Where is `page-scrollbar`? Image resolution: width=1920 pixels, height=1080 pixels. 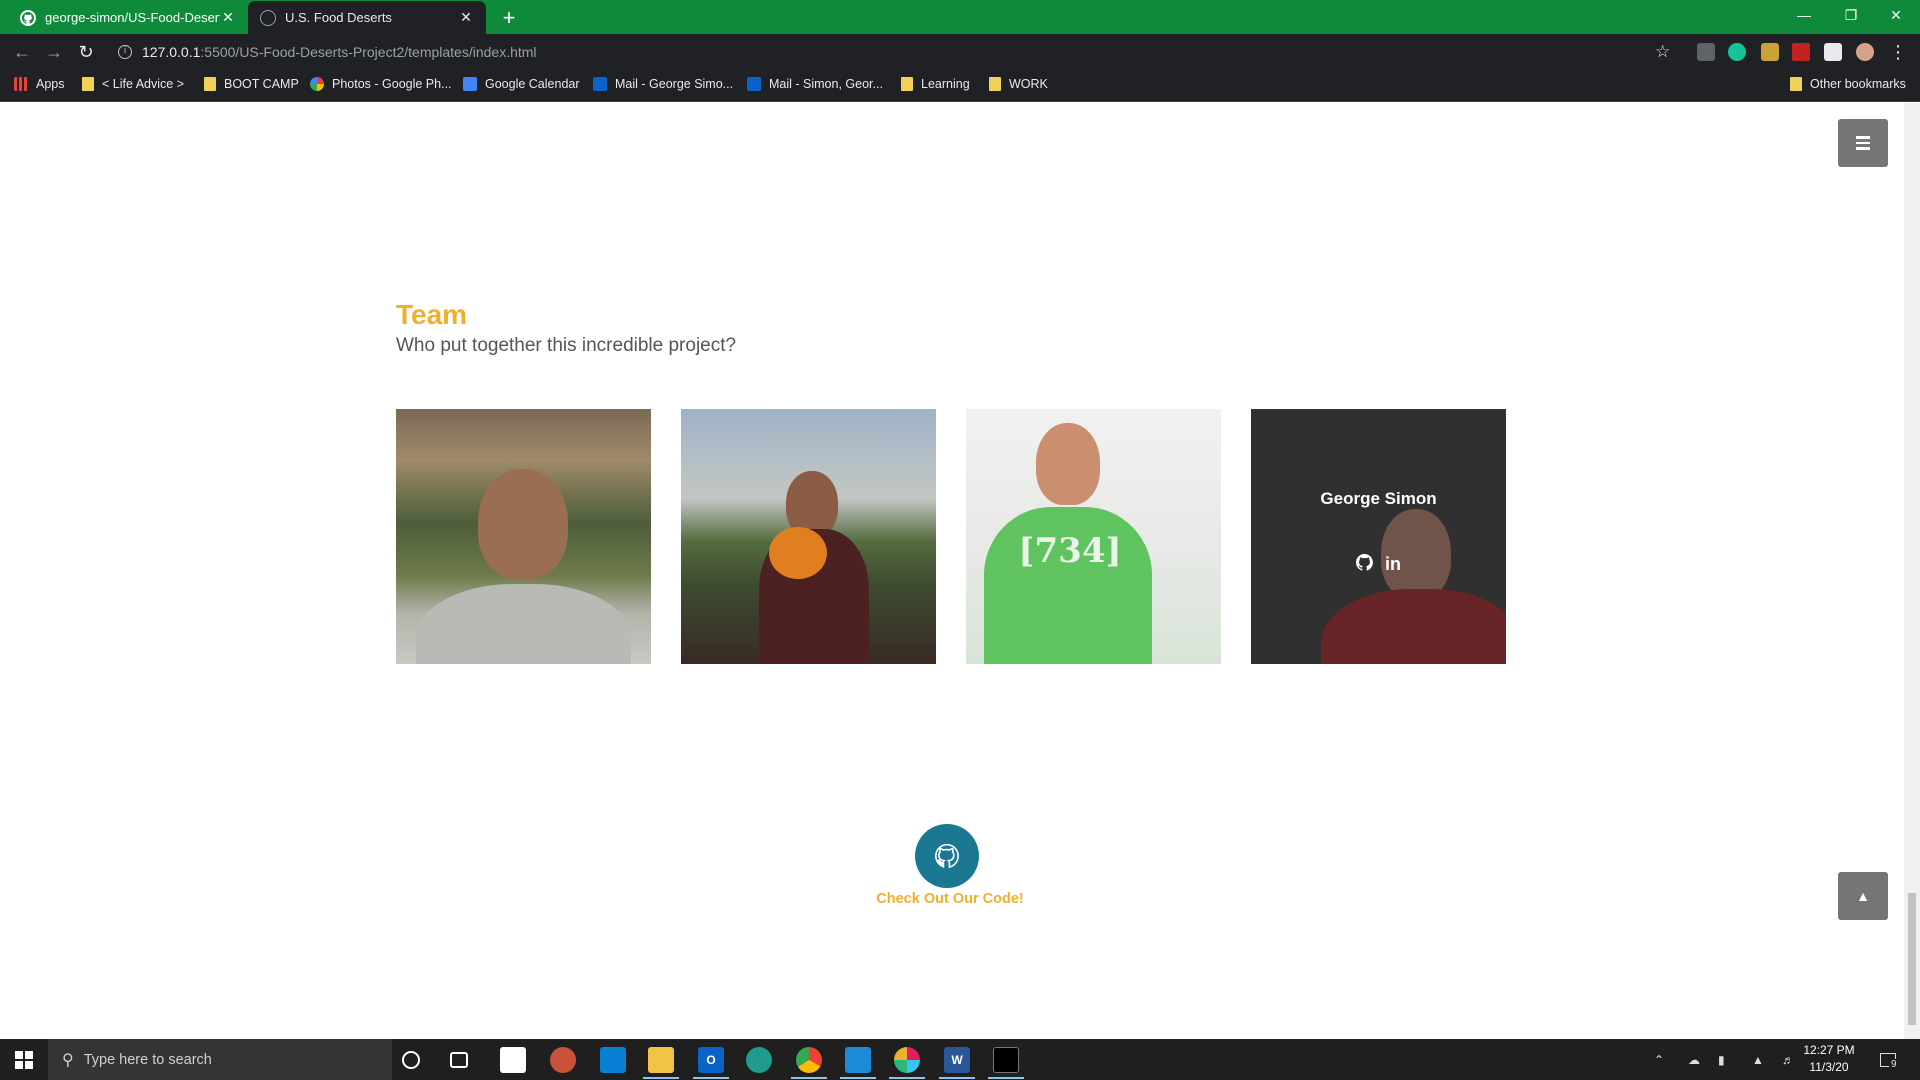
page-scrollbar is located at coordinates (1912, 571).